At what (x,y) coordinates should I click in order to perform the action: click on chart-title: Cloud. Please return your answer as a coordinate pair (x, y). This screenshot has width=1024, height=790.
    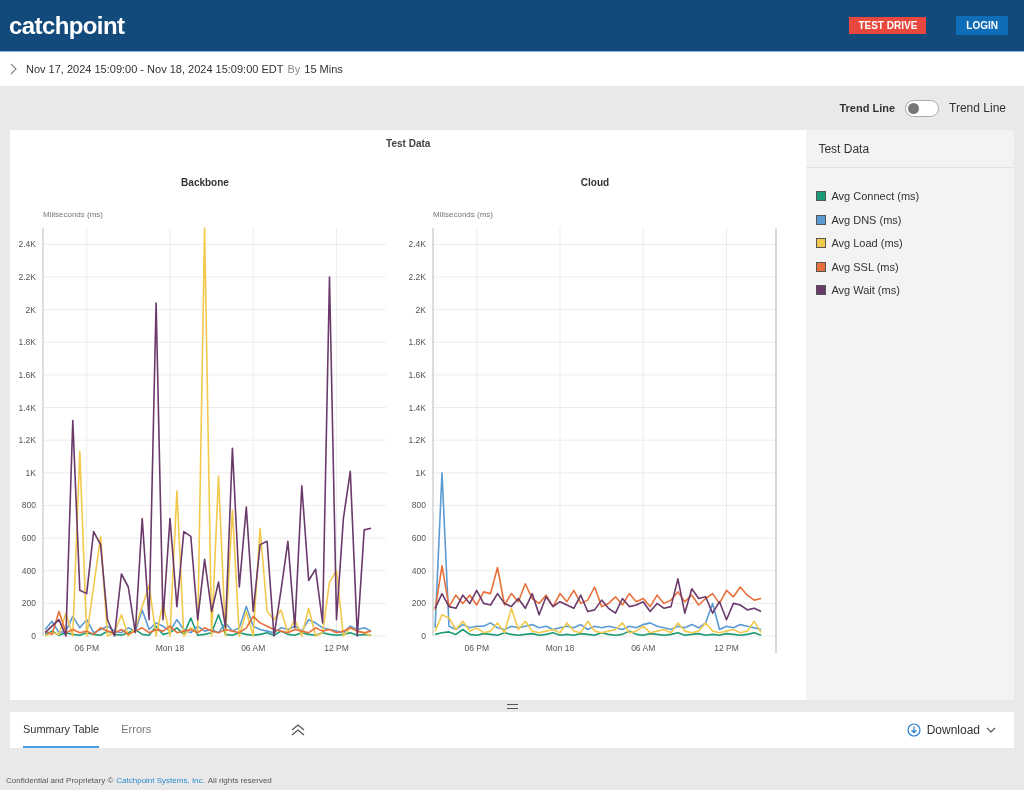
    Looking at the image, I should click on (595, 183).